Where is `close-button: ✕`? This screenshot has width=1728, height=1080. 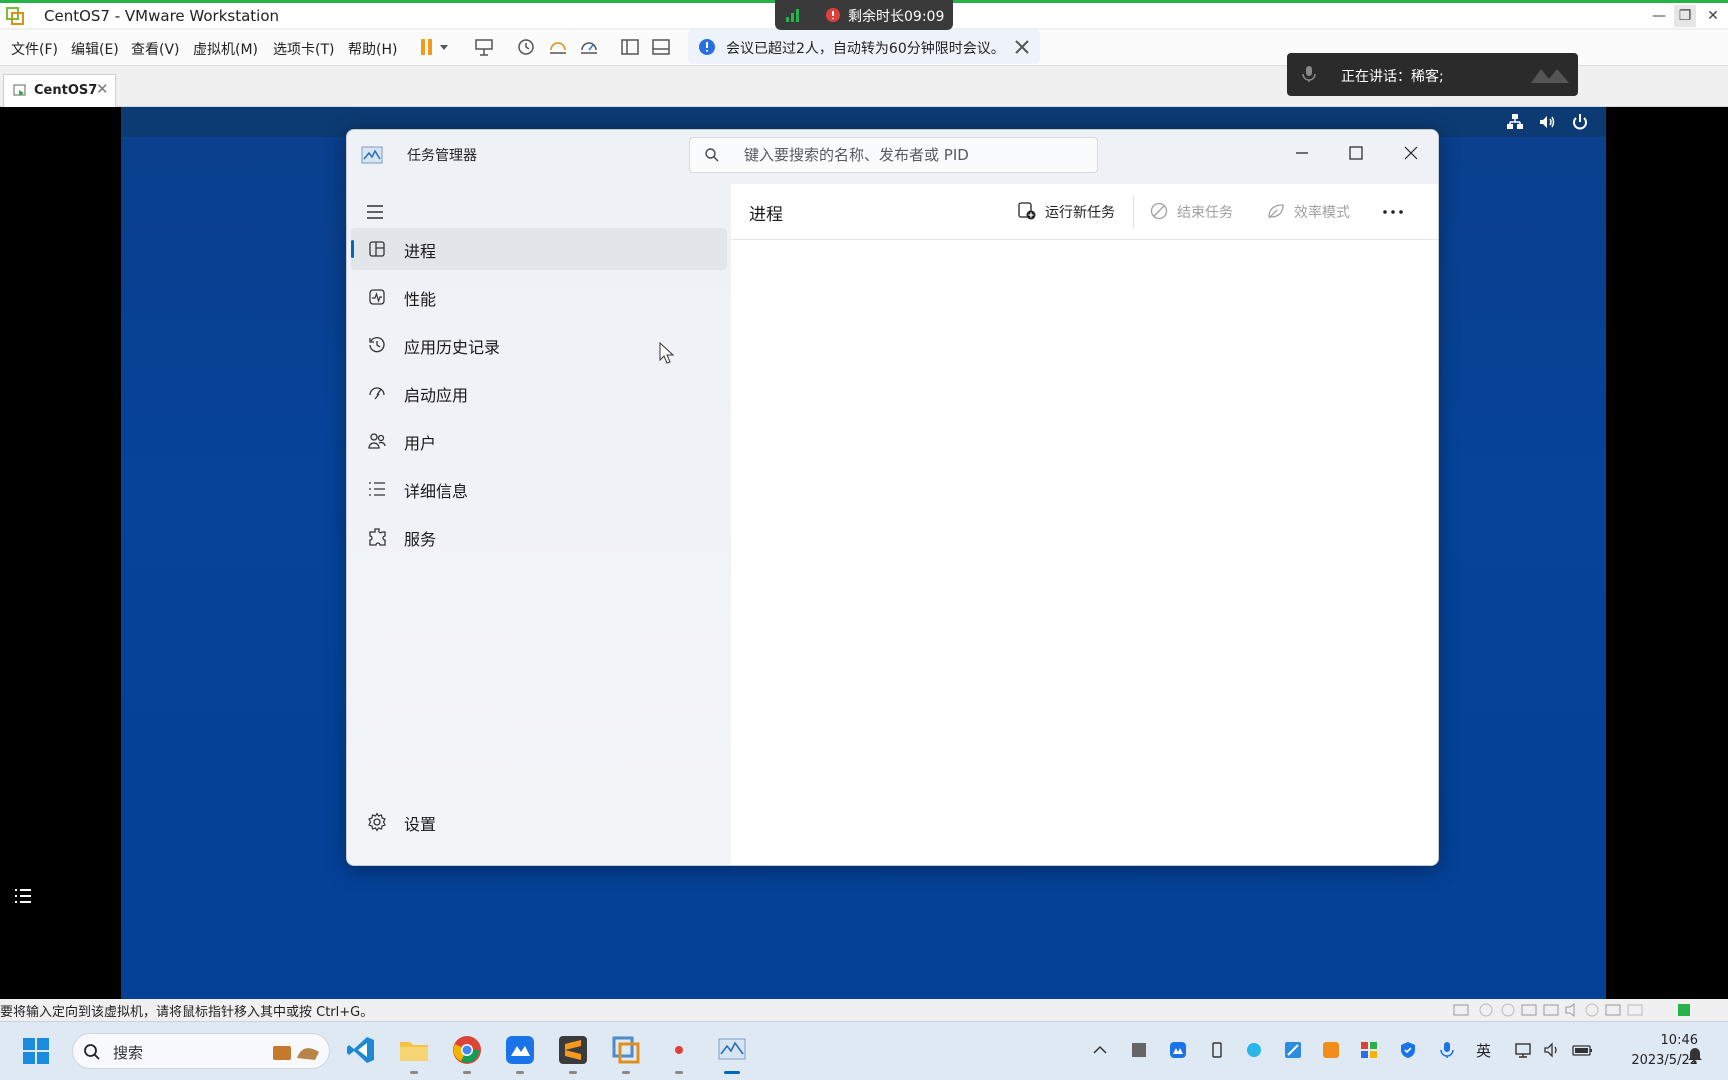
close-button: ✕ is located at coordinates (1713, 16).